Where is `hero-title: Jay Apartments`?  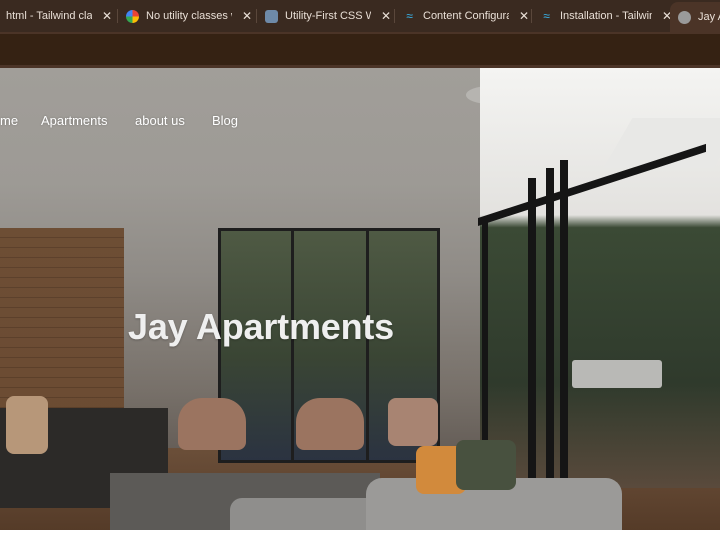
hero-title: Jay Apartments is located at coordinates (261, 326).